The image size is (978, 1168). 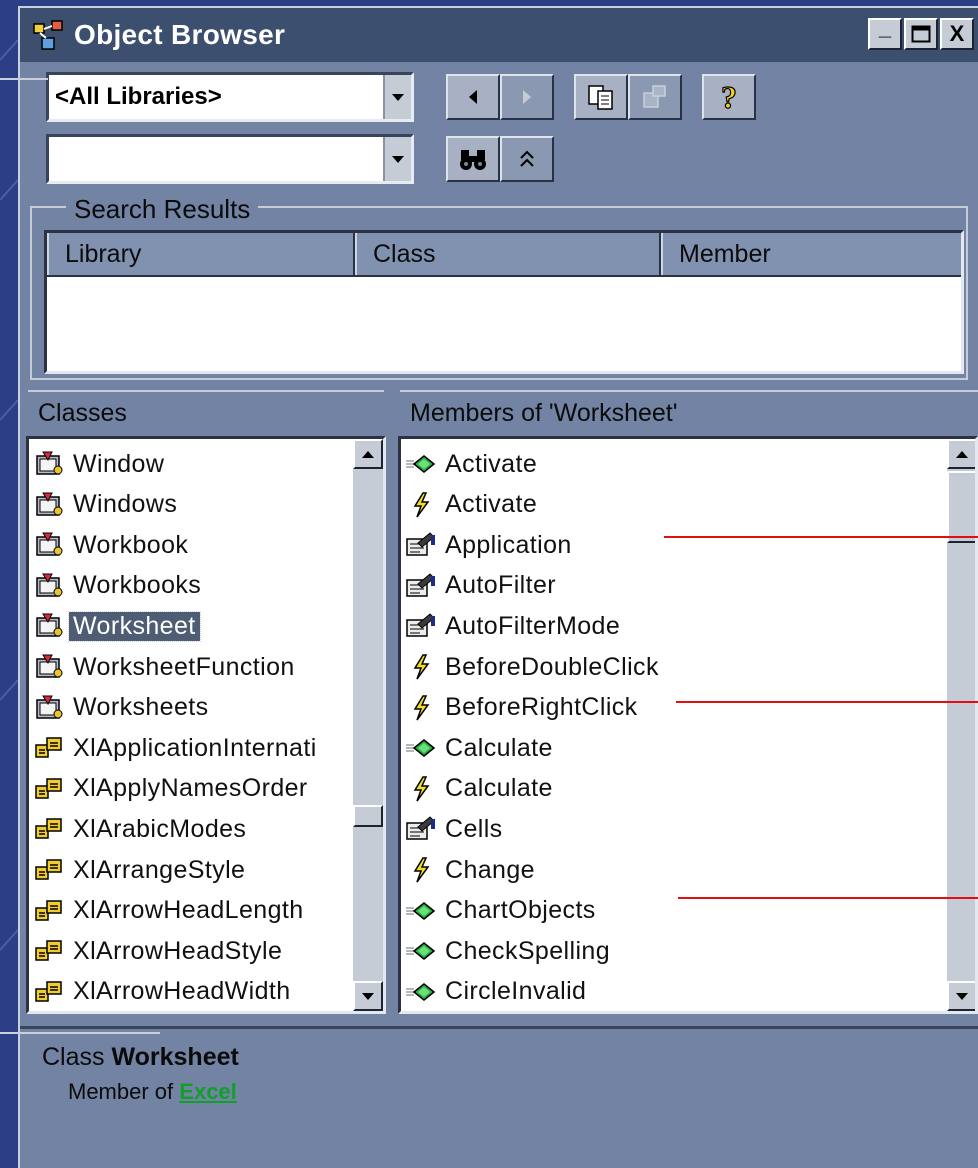 What do you see at coordinates (673, 870) in the screenshot?
I see `member-item-row: Change` at bounding box center [673, 870].